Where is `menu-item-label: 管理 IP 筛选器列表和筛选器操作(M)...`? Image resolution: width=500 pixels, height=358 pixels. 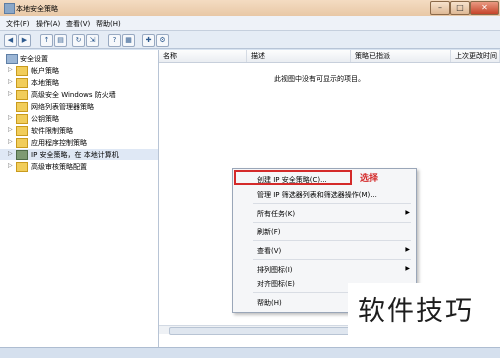 menu-item-label: 管理 IP 筛选器列表和筛选器操作(M)... is located at coordinates (317, 195).